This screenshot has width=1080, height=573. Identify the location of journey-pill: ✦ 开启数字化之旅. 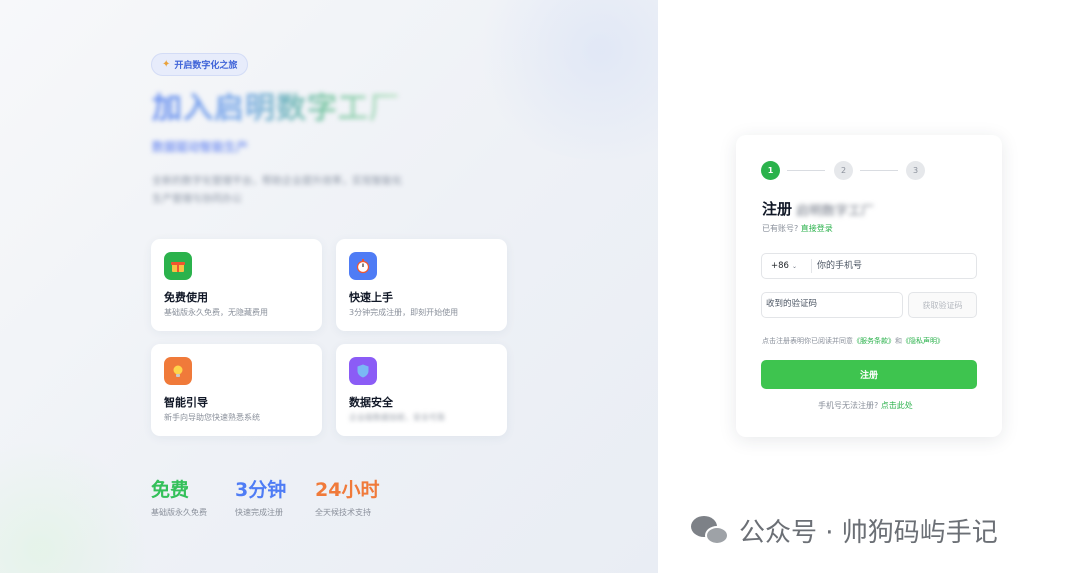
(200, 64).